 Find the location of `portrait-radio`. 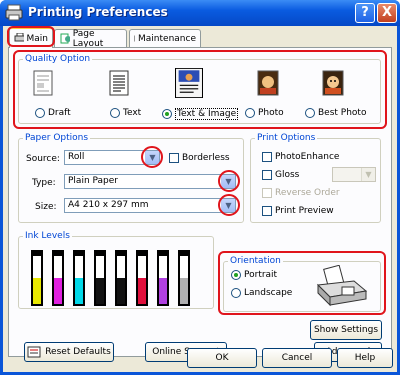

portrait-radio is located at coordinates (236, 275).